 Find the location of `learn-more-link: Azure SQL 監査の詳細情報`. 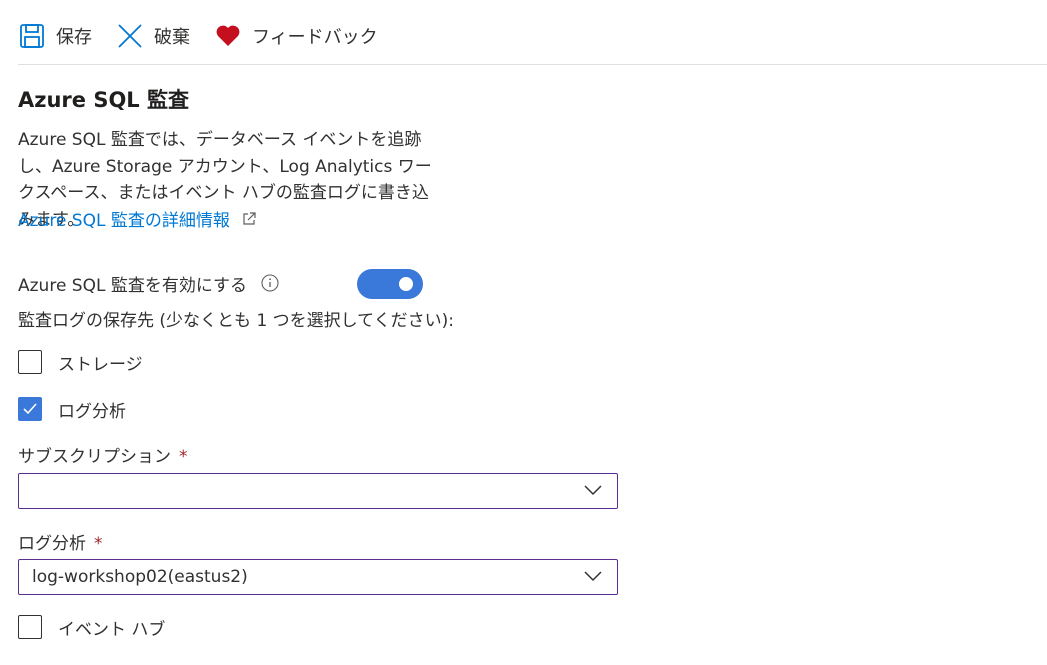

learn-more-link: Azure SQL 監査の詳細情報 is located at coordinates (137, 218).